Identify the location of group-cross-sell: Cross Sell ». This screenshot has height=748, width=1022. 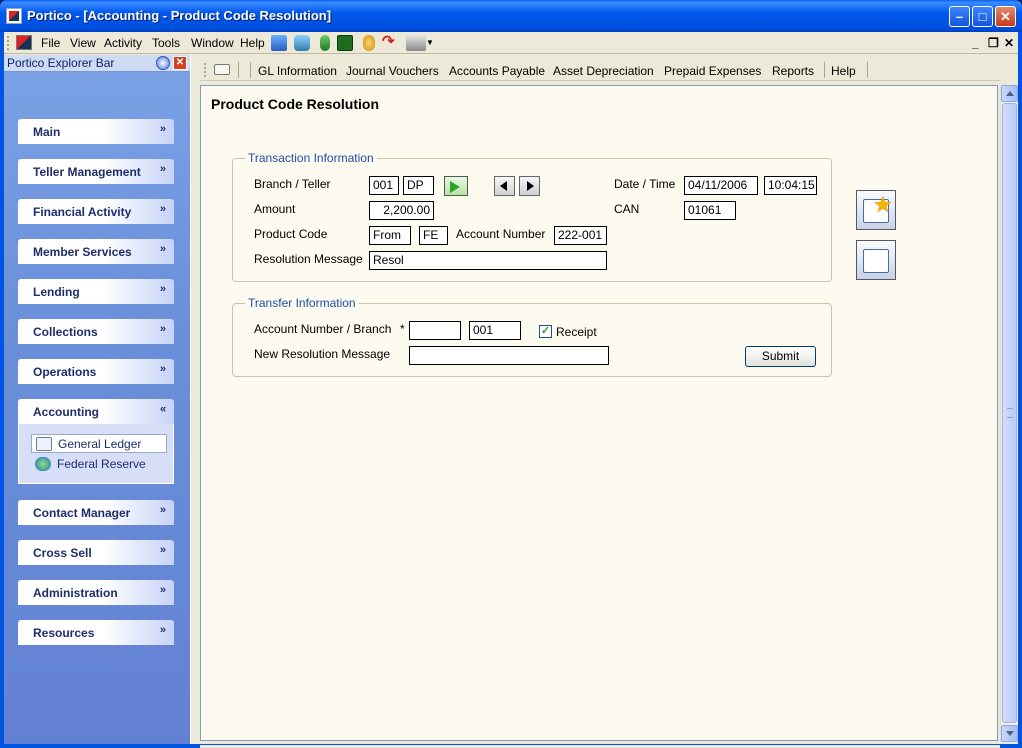
(96, 552).